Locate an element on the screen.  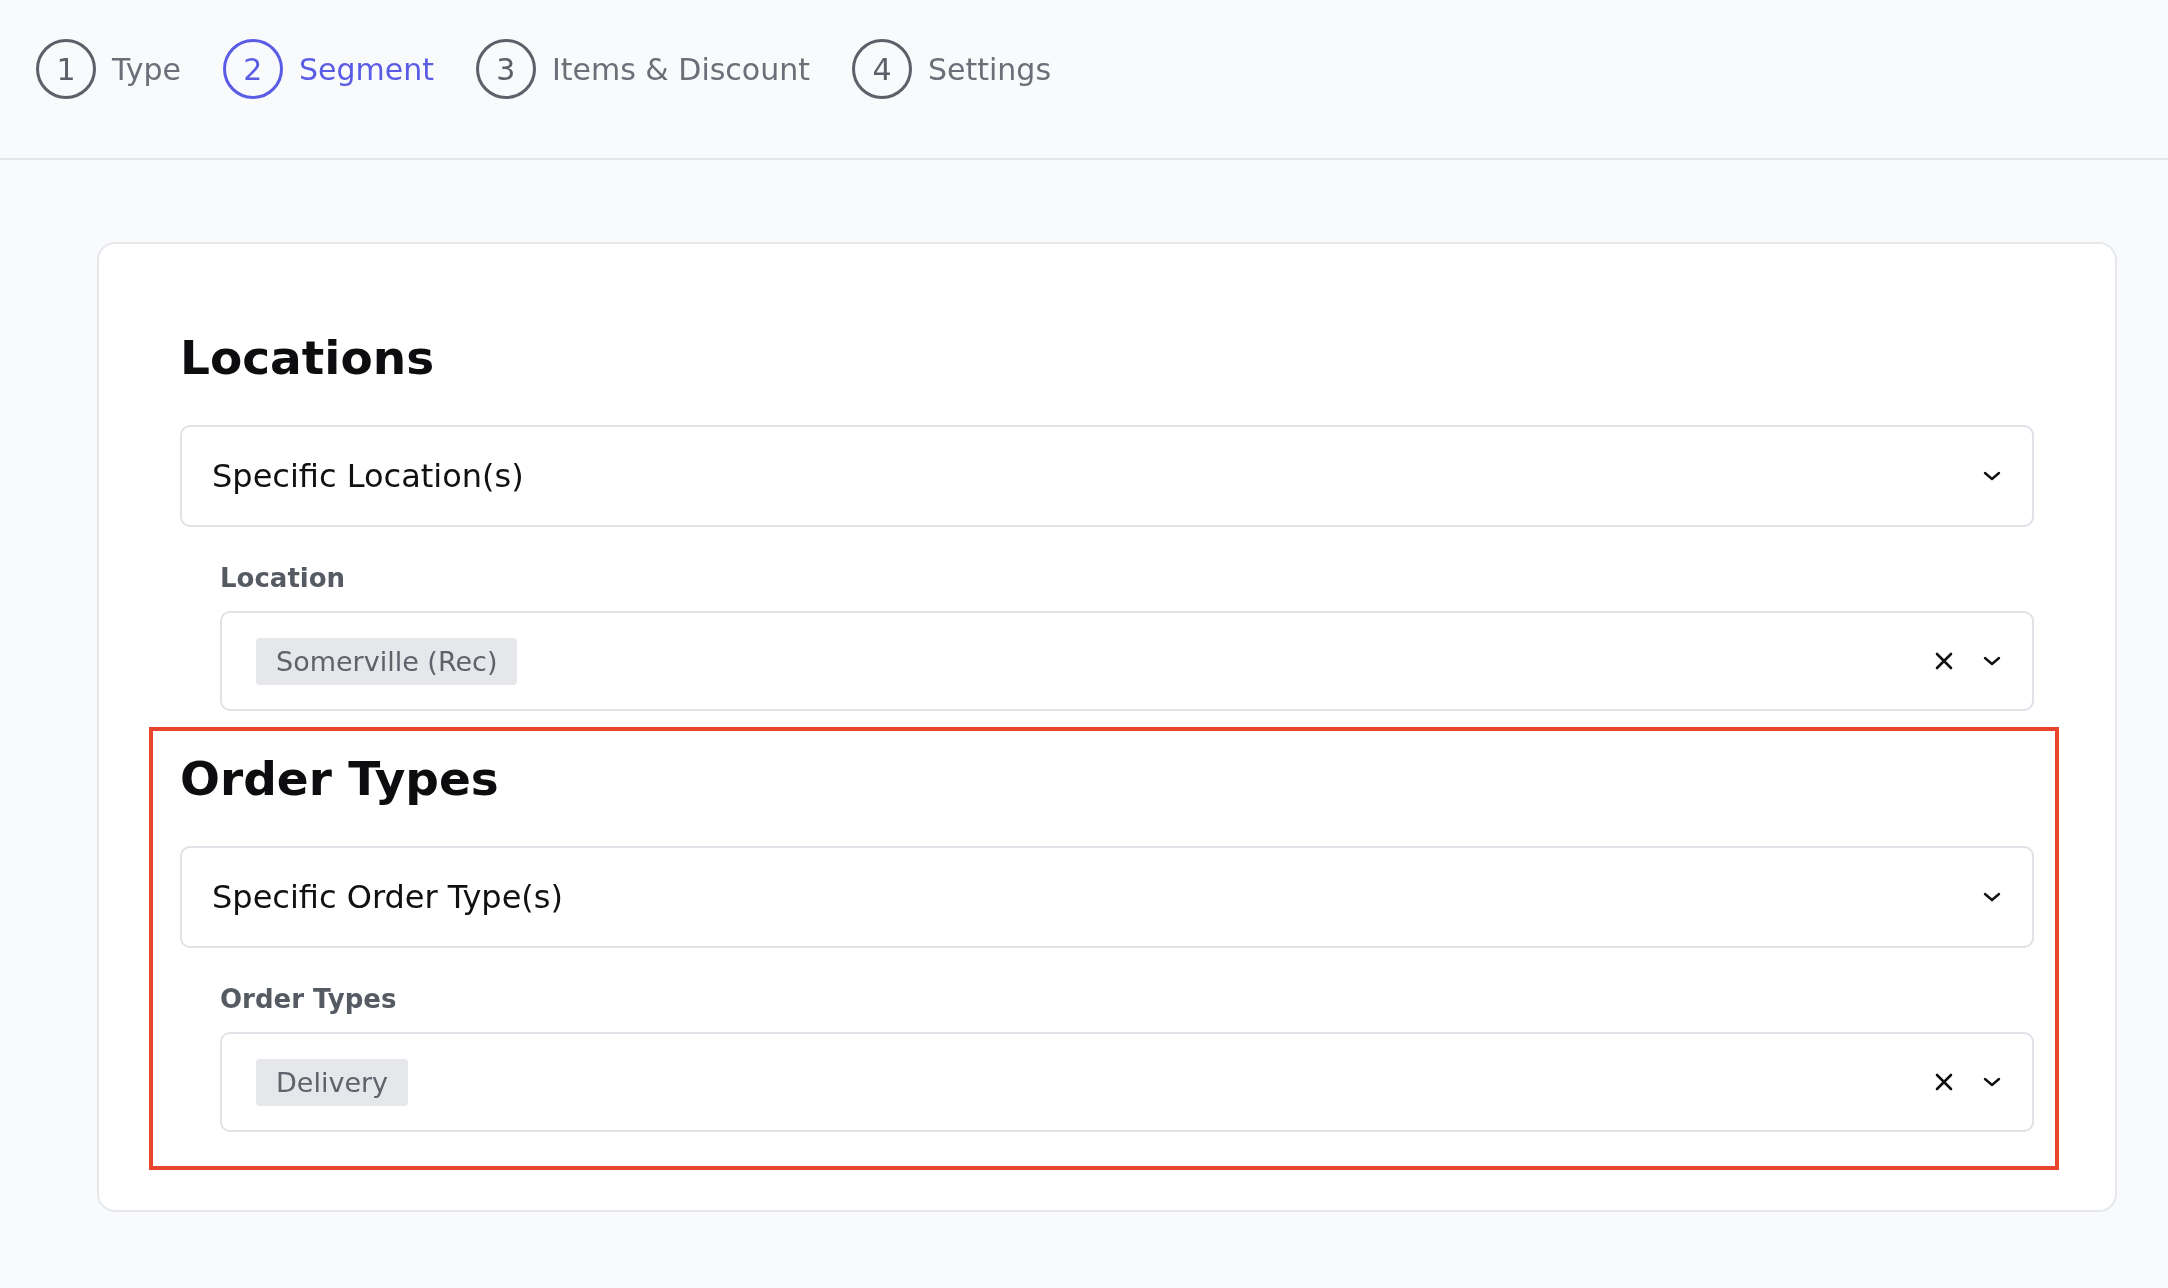
section-title: Order Types is located at coordinates (340, 778).